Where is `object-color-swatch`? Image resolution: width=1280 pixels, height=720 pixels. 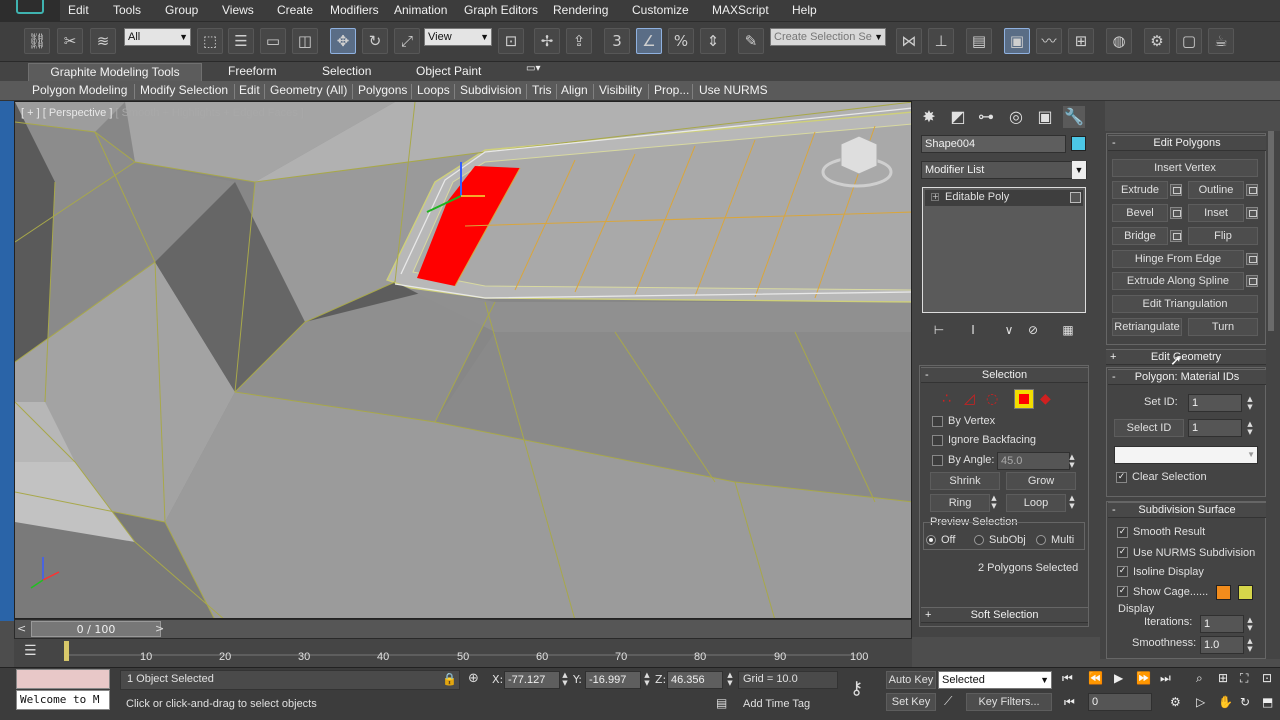 object-color-swatch is located at coordinates (1078, 143).